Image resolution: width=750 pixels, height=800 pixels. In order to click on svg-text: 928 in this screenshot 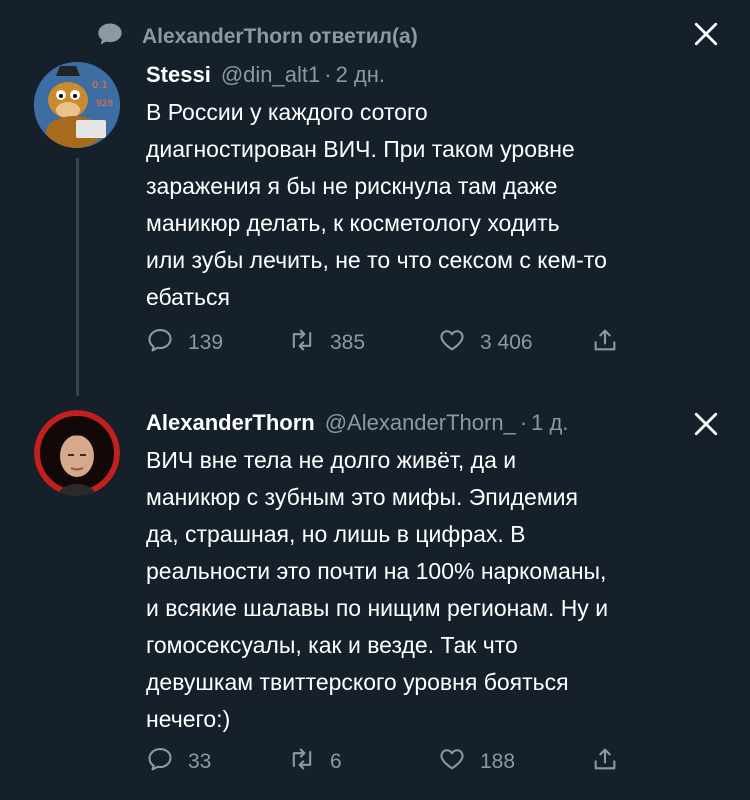, I will do `click(104, 104)`.